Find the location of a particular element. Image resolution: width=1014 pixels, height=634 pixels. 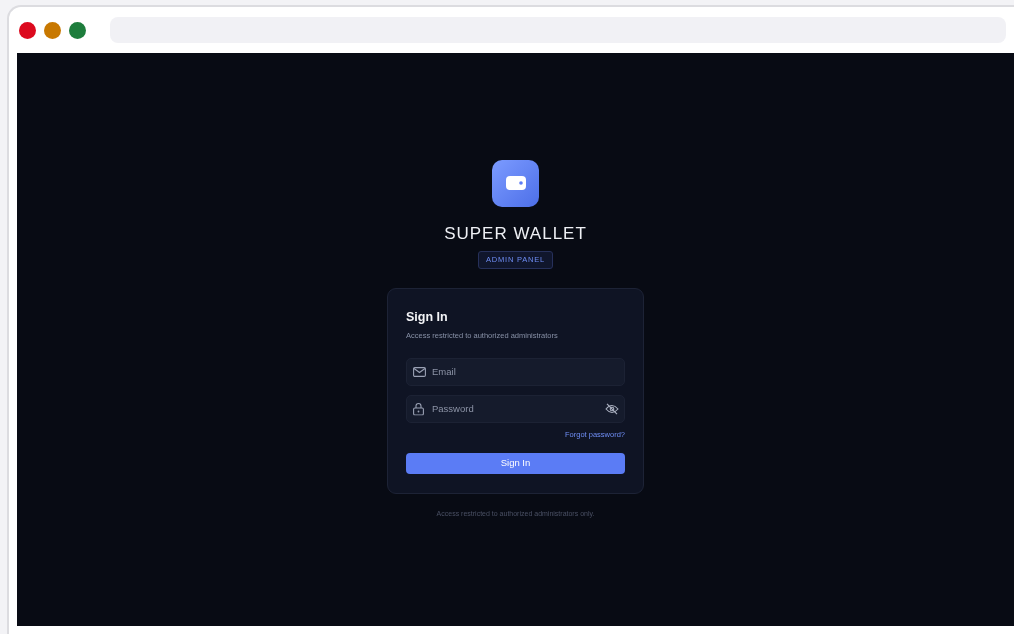

hidden-eye-icon is located at coordinates (612, 408).